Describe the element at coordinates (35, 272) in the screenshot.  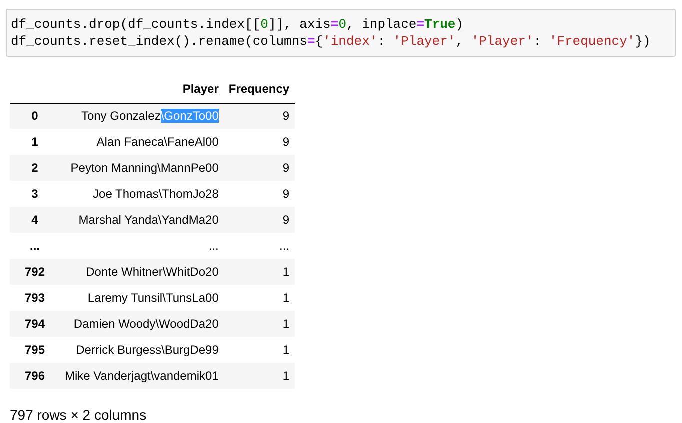
I see `row-index: 792` at that location.